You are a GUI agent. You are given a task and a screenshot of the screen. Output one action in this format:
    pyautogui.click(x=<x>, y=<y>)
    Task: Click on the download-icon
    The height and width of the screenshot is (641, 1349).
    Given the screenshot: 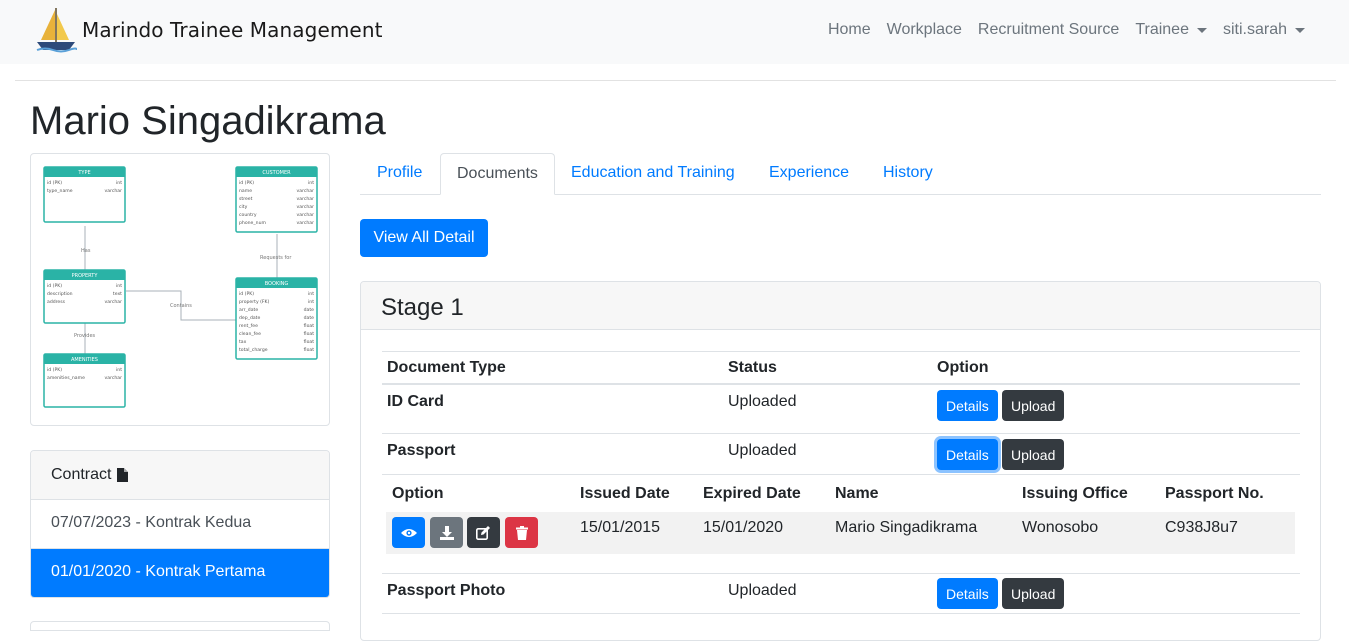 What is the action you would take?
    pyautogui.click(x=446, y=532)
    